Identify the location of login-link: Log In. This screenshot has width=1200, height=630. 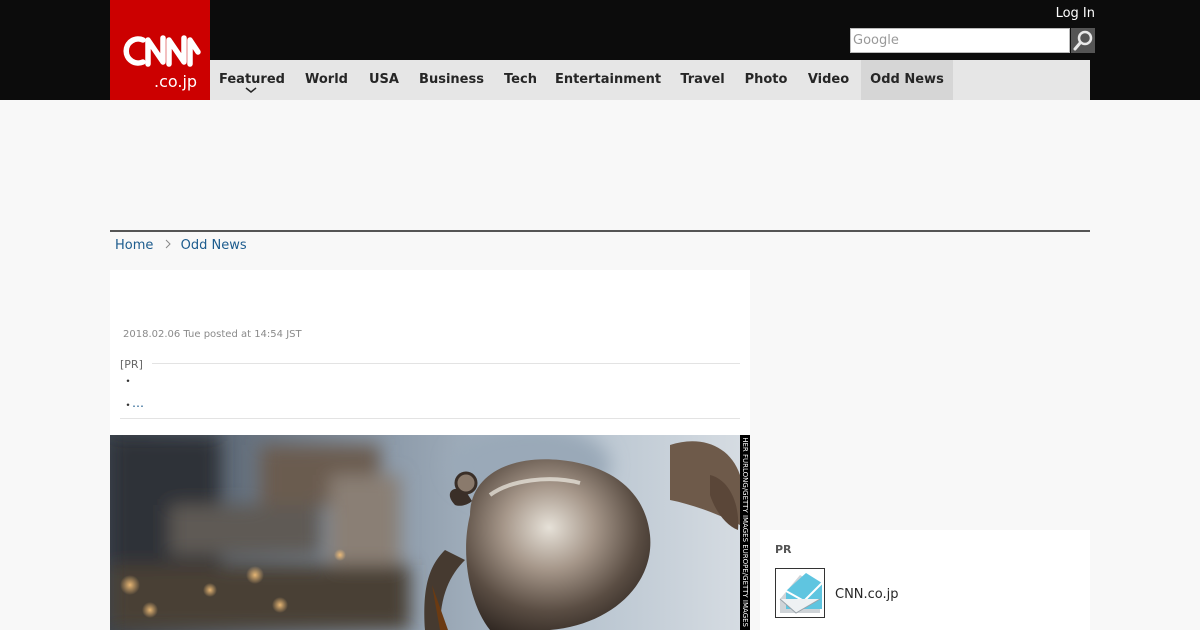
(1075, 13).